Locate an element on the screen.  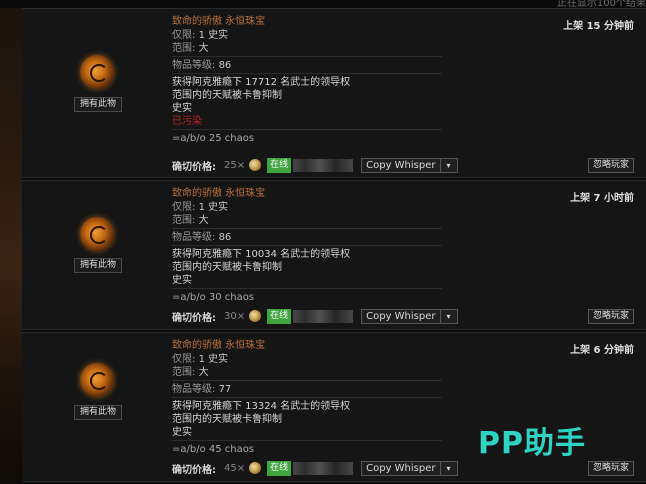
listed-time: 上架 7 小时前 is located at coordinates (602, 198).